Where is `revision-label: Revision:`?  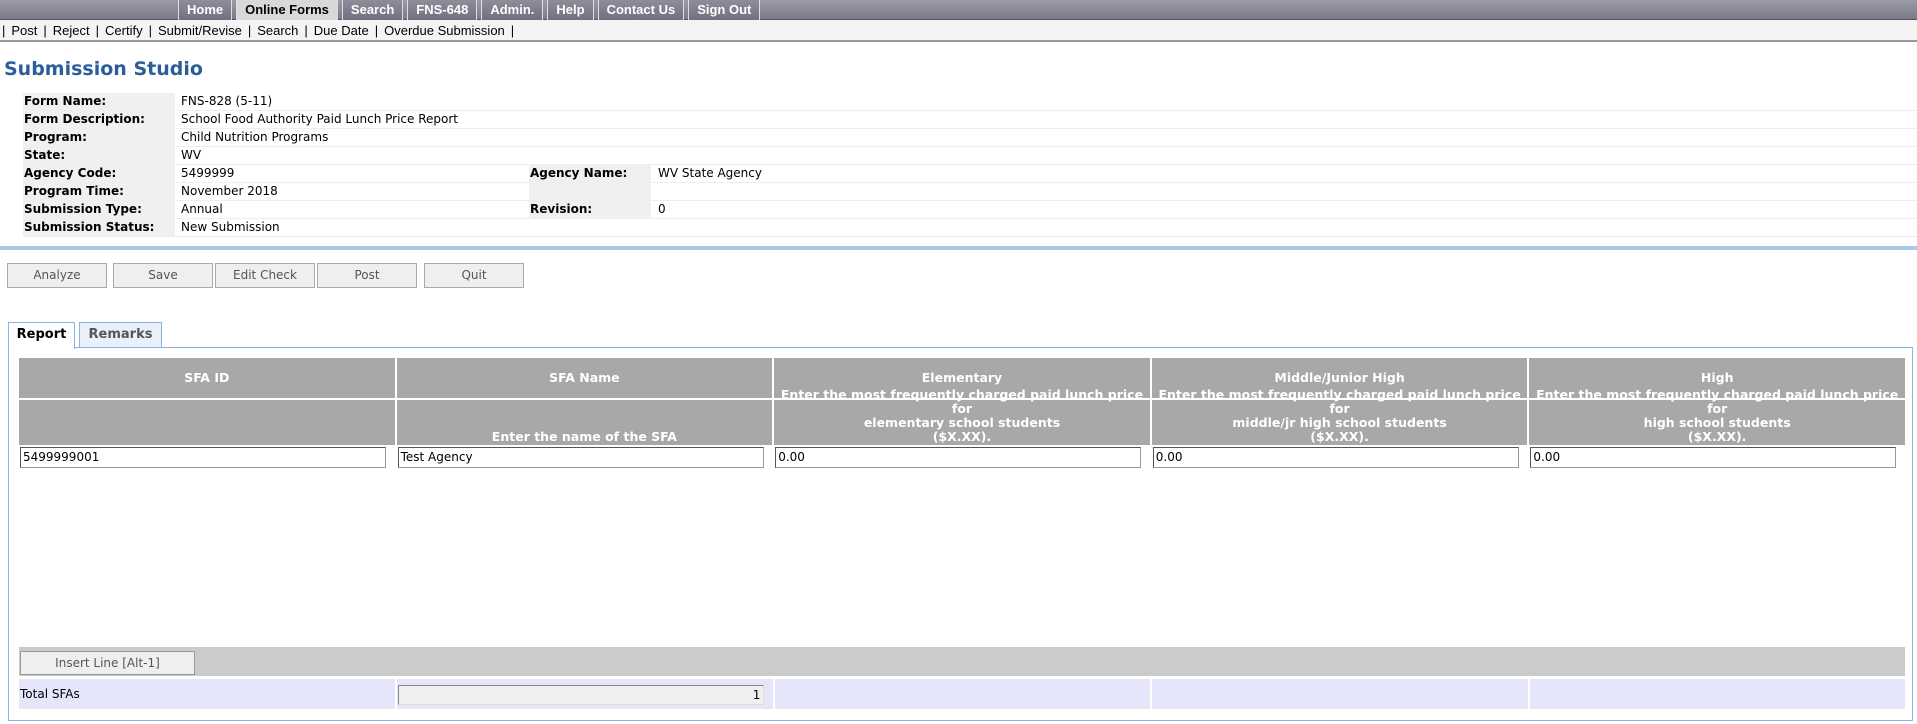 revision-label: Revision: is located at coordinates (590, 209).